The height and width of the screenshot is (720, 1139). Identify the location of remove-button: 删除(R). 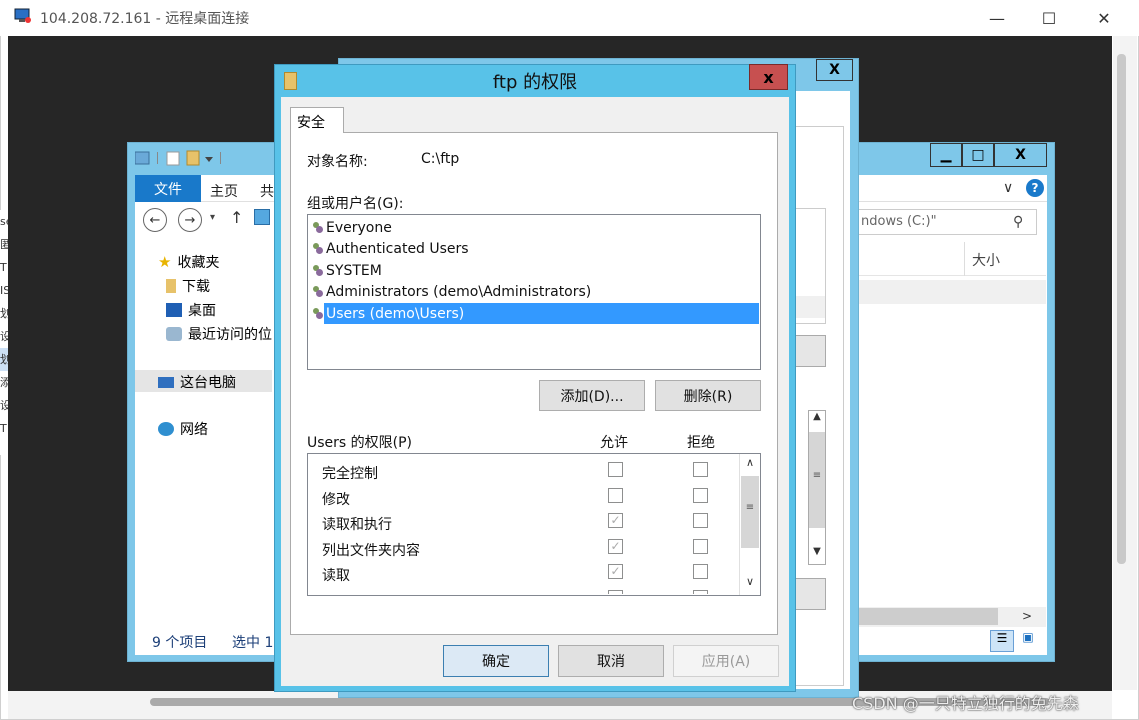
(708, 395).